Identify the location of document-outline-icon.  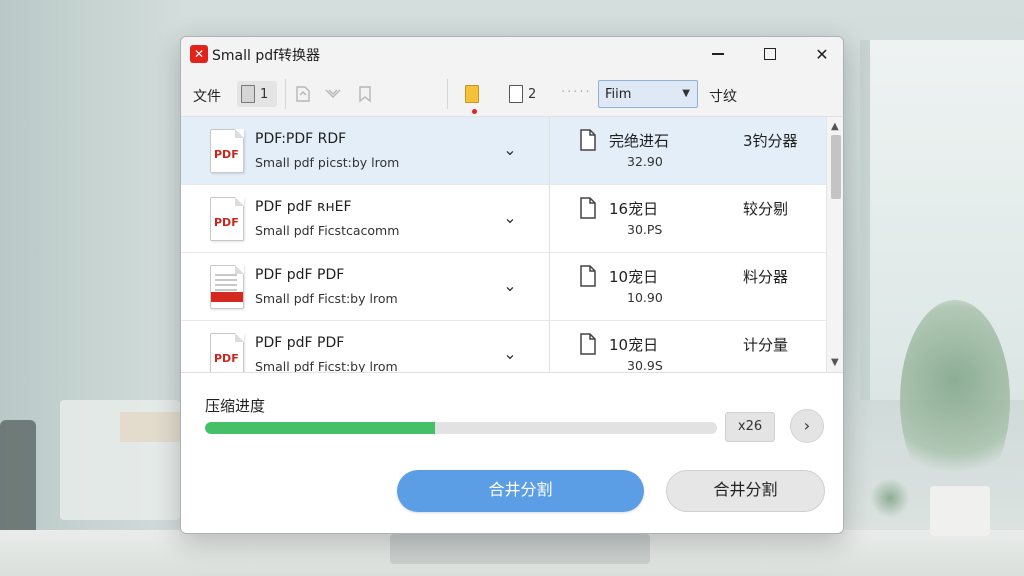
(516, 94).